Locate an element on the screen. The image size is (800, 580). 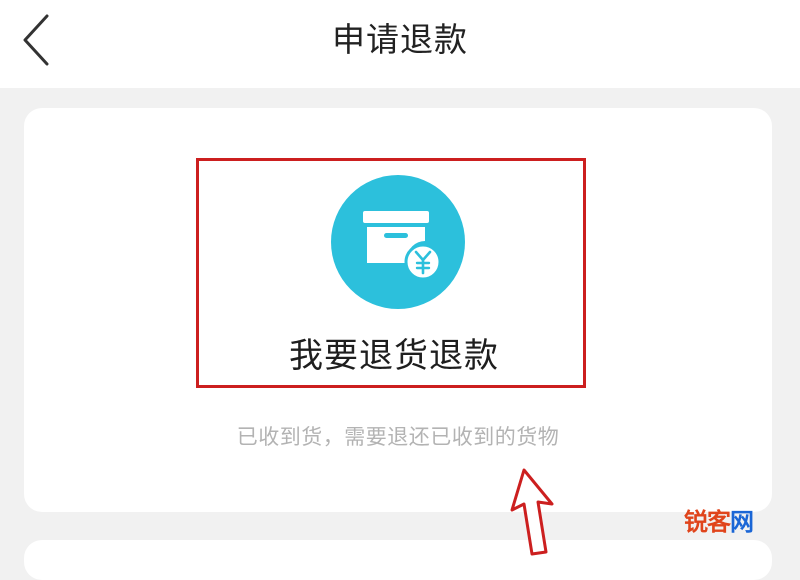
option-label: 我要退货退款 is located at coordinates (394, 356).